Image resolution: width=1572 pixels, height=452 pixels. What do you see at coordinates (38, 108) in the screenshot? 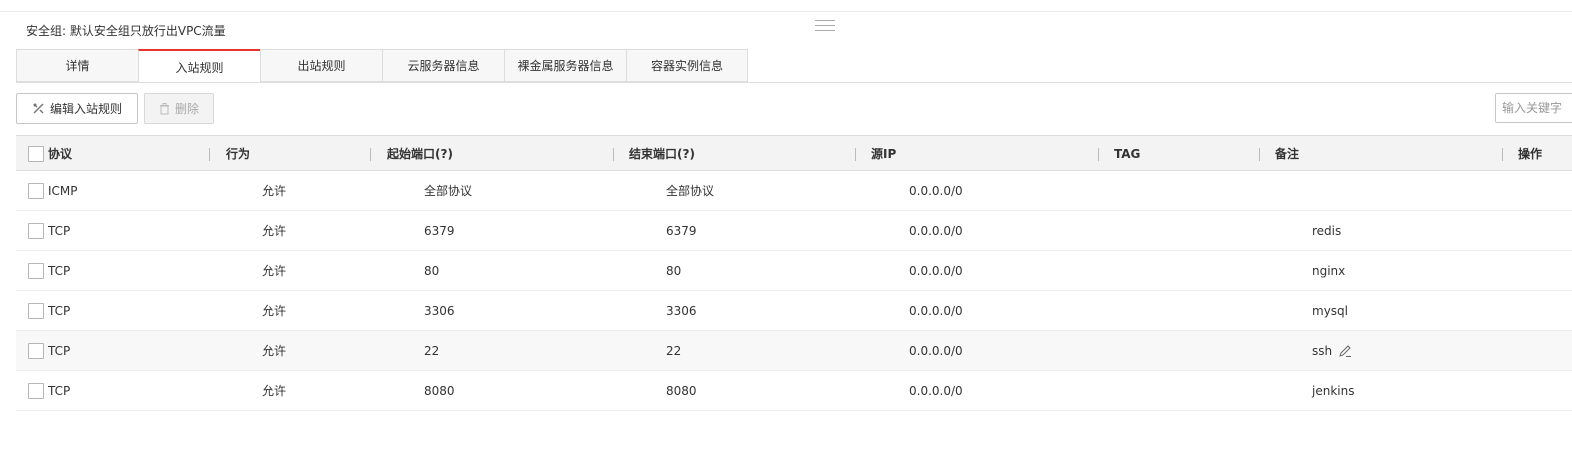
I see `edit-rules-icon` at bounding box center [38, 108].